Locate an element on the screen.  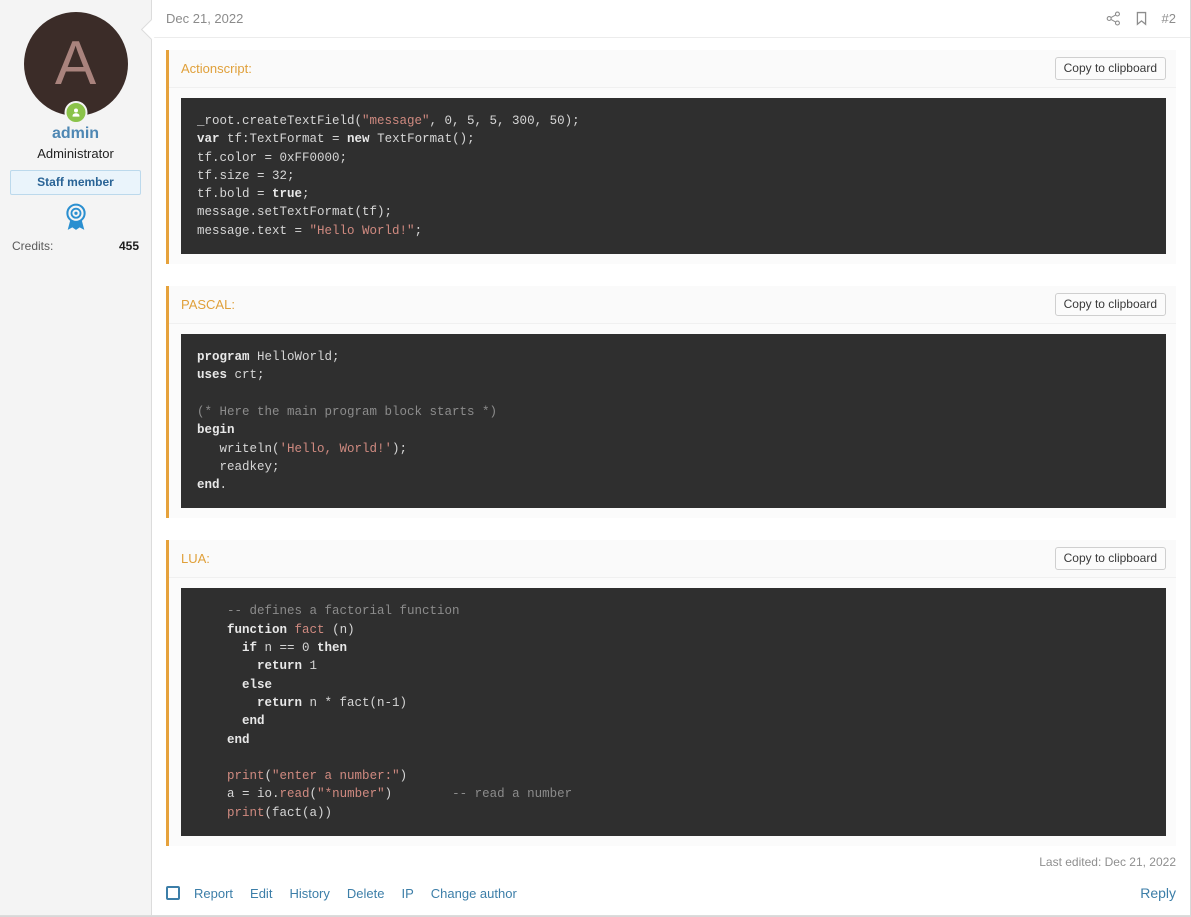
bookmark-icon is located at coordinates (1141, 18).